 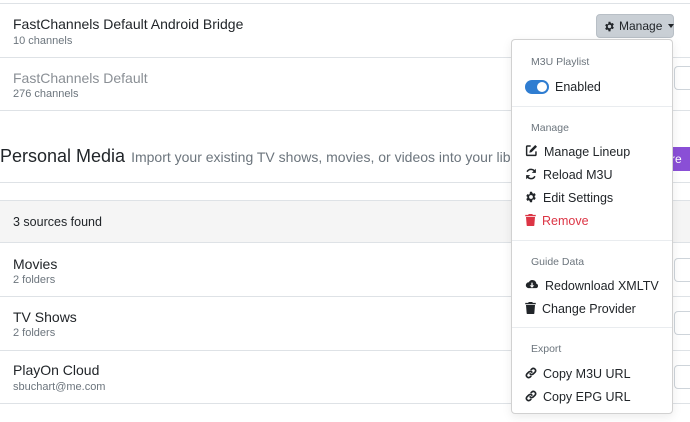 I want to click on export-header: Export, so click(x=546, y=349).